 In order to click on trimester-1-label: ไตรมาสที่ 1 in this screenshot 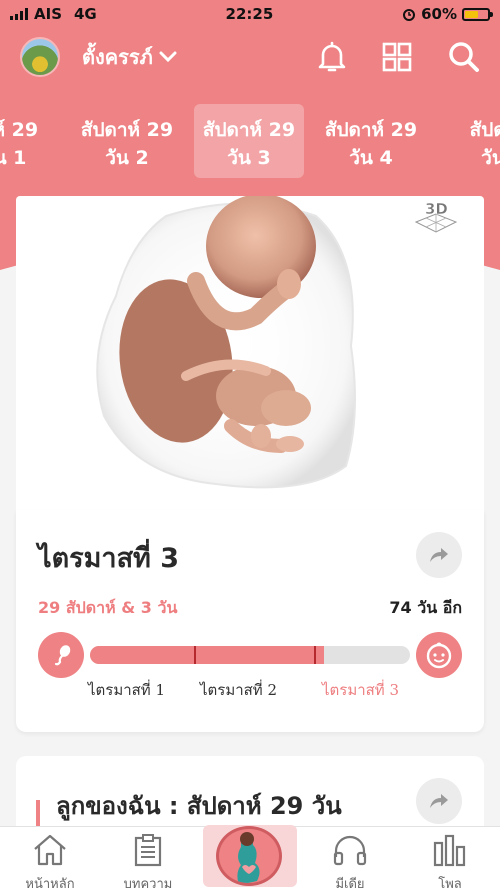, I will do `click(127, 690)`.